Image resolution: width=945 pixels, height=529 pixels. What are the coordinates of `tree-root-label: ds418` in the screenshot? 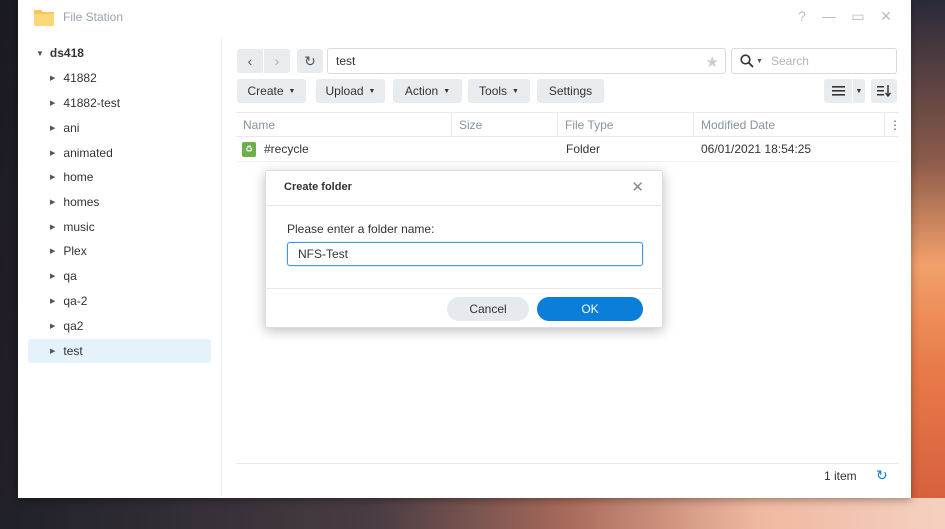 It's located at (66, 53).